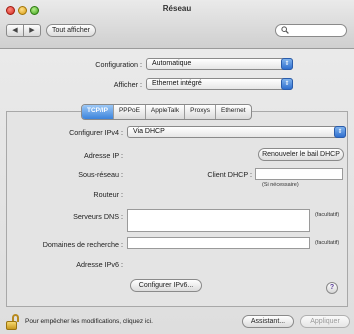 Image resolution: width=354 pixels, height=334 pixels. Describe the element at coordinates (218, 220) in the screenshot. I see `dns-servers-field` at that location.